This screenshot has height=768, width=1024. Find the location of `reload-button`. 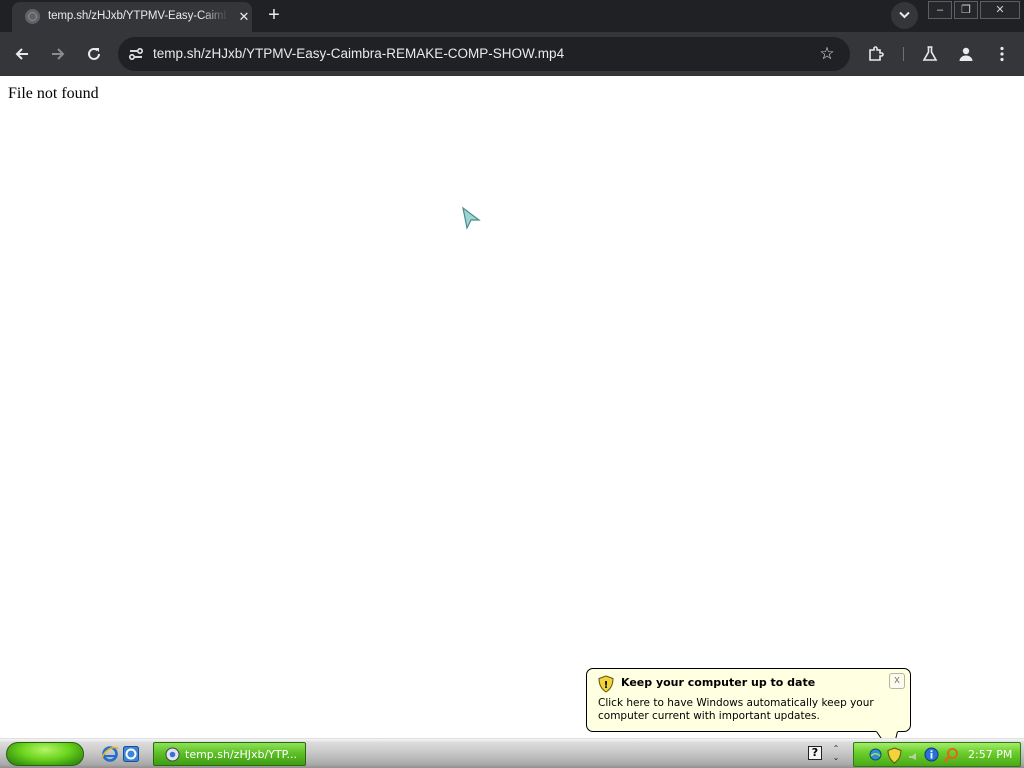

reload-button is located at coordinates (94, 54).